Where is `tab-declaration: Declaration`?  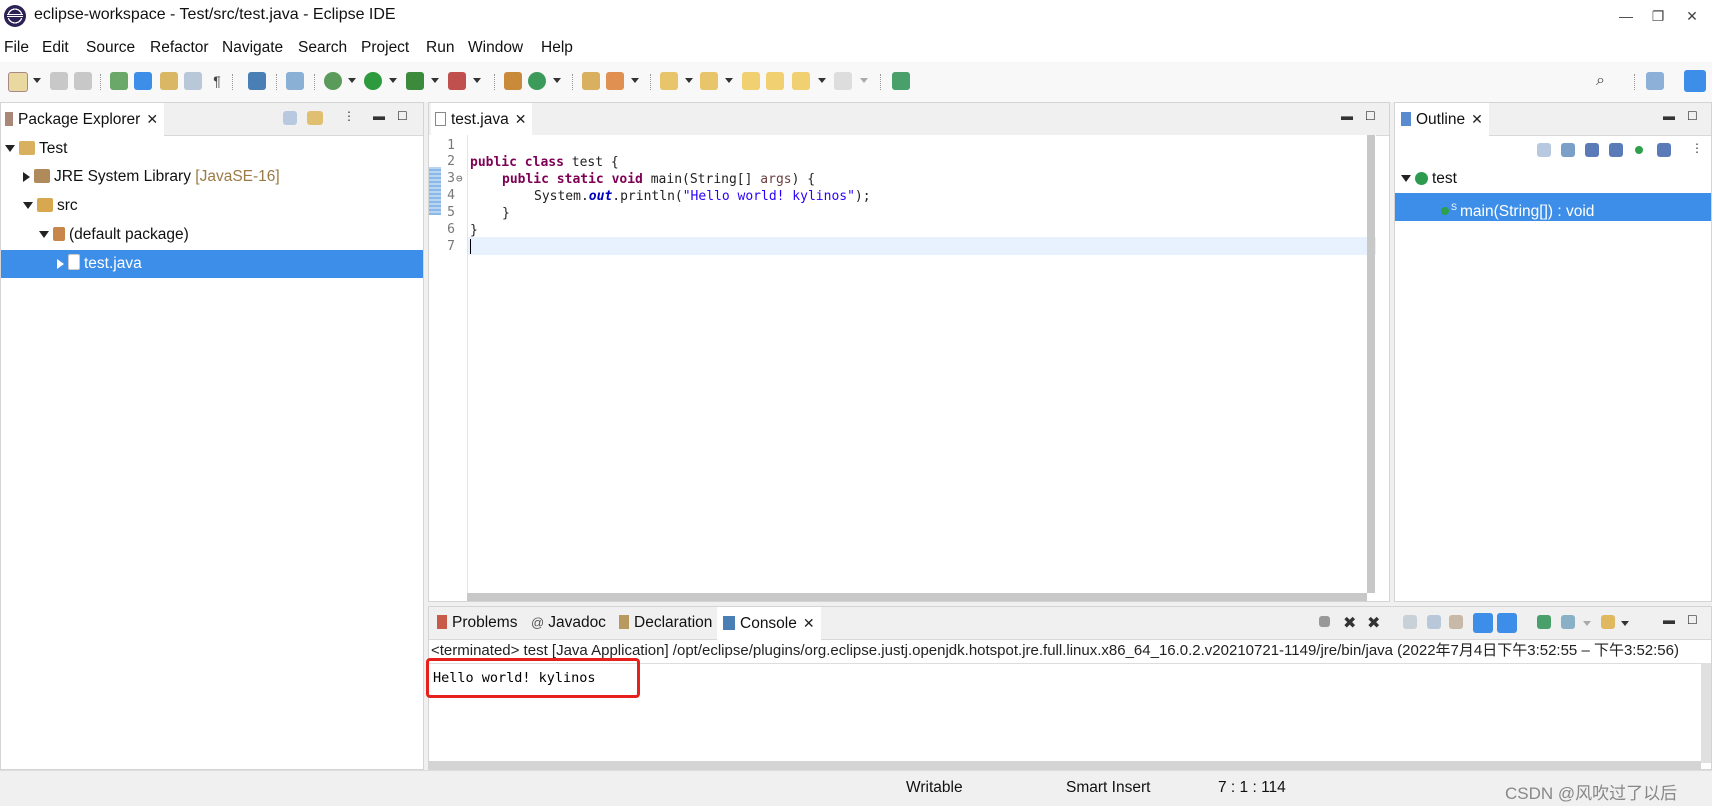
tab-declaration: Declaration is located at coordinates (665, 623).